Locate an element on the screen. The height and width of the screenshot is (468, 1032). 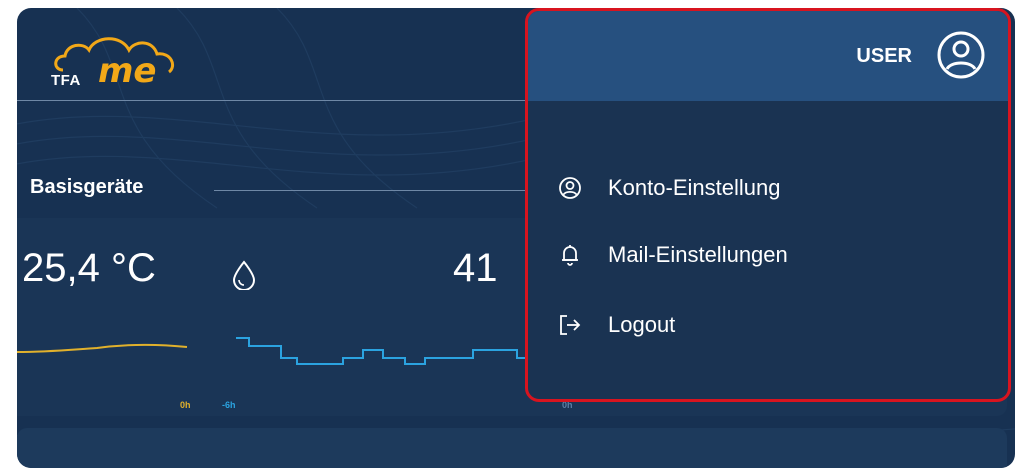
user-label: USER is located at coordinates (884, 56).